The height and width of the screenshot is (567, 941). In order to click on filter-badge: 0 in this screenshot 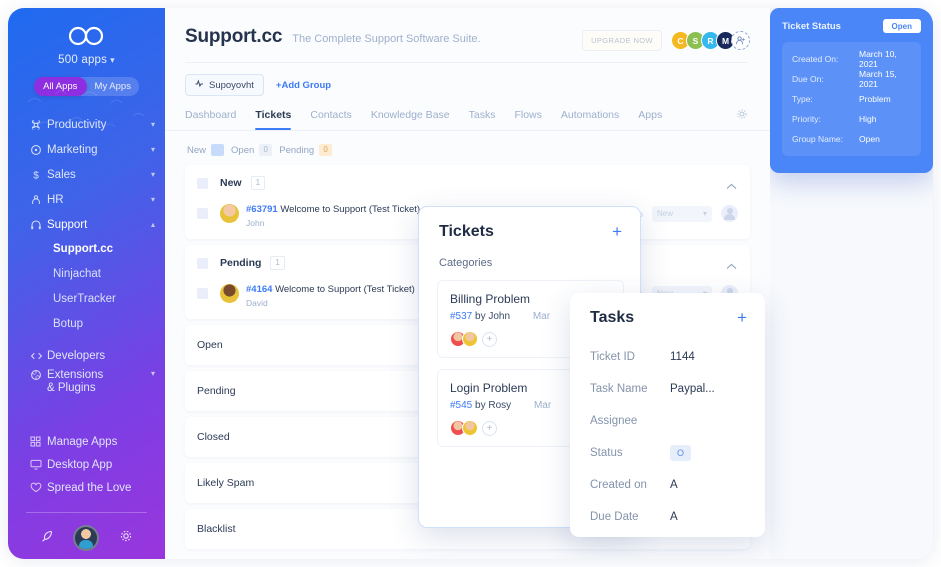, I will do `click(326, 150)`.